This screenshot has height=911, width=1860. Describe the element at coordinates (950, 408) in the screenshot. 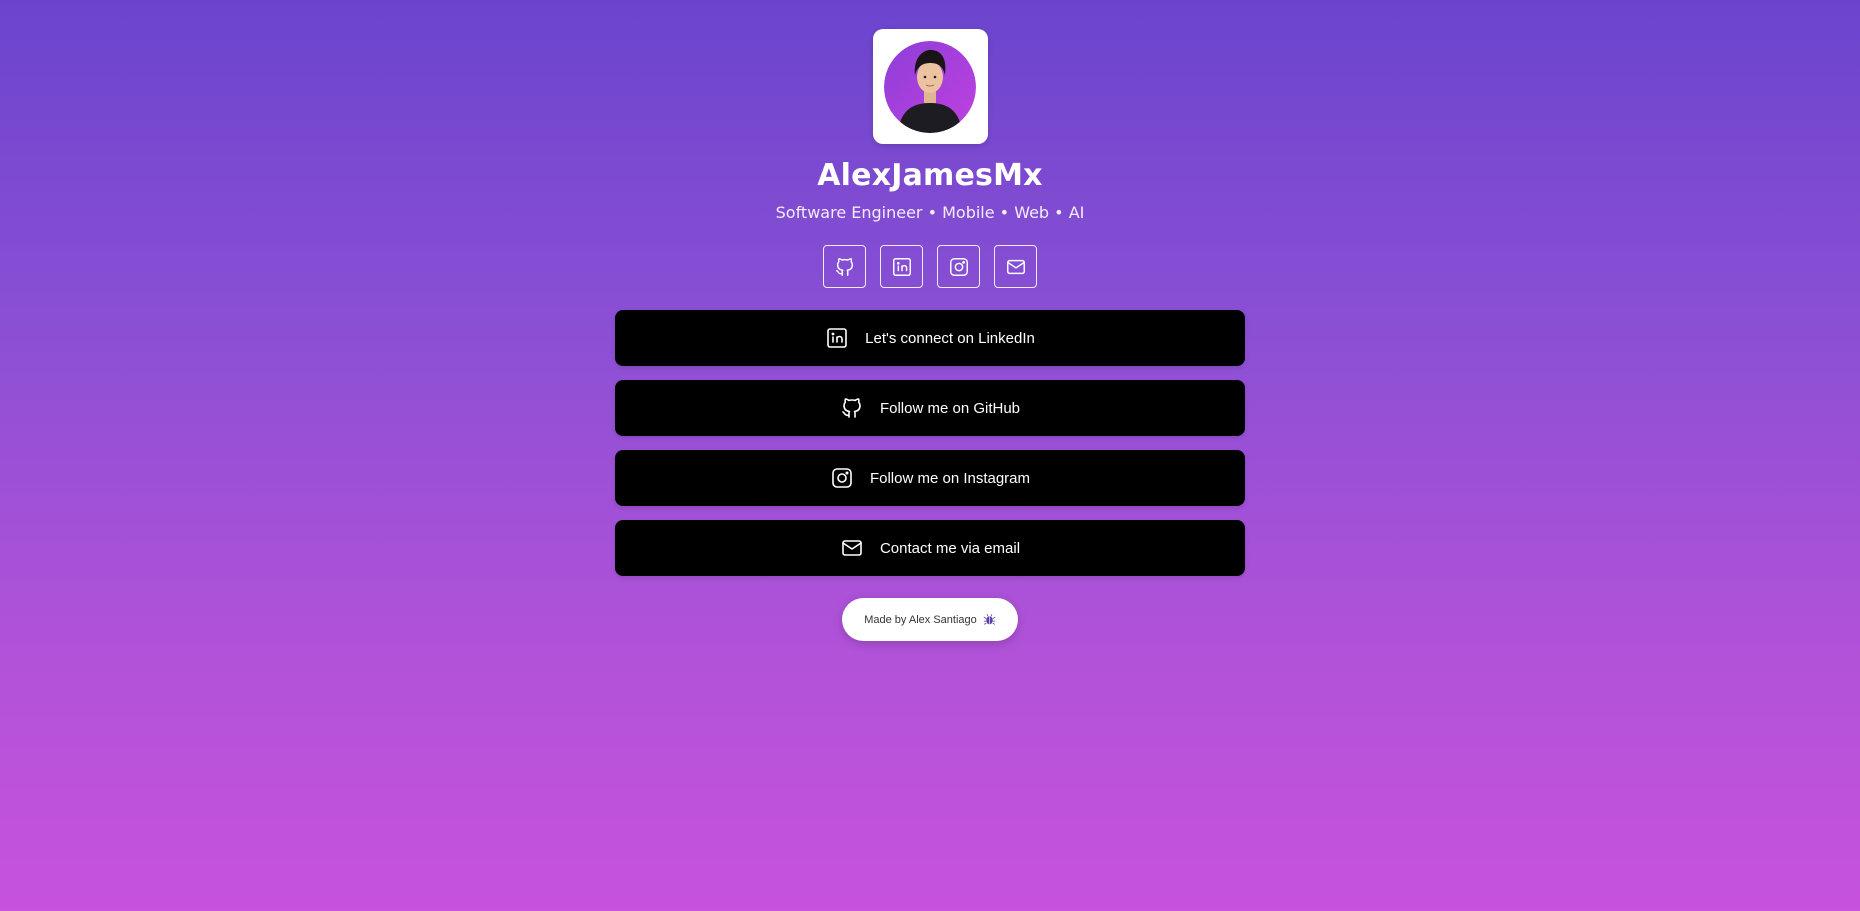

I see `link-label: Follow me on GitHub` at that location.